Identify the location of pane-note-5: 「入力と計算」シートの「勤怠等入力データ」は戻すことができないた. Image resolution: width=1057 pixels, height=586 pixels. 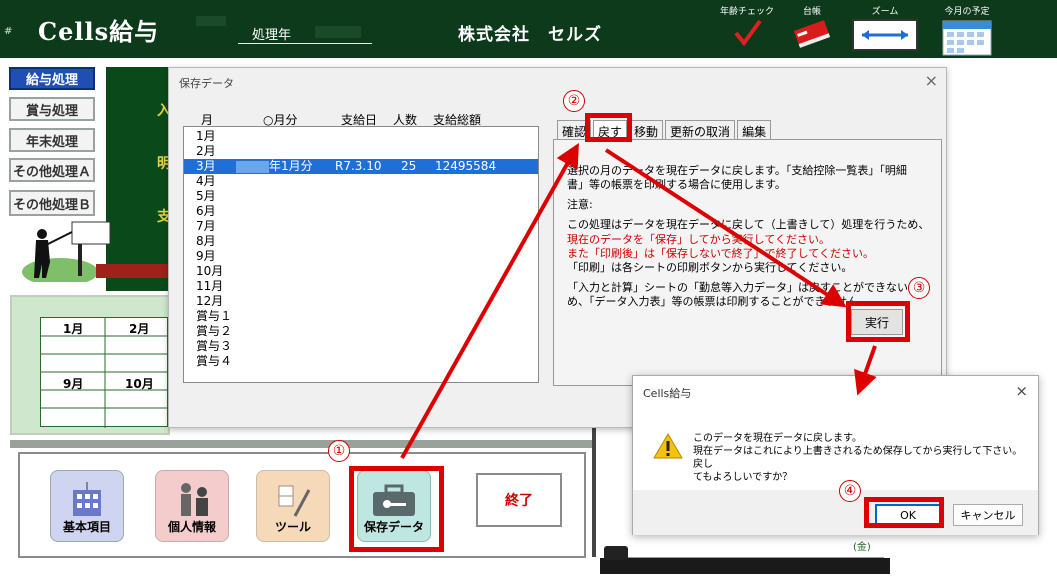
(743, 287).